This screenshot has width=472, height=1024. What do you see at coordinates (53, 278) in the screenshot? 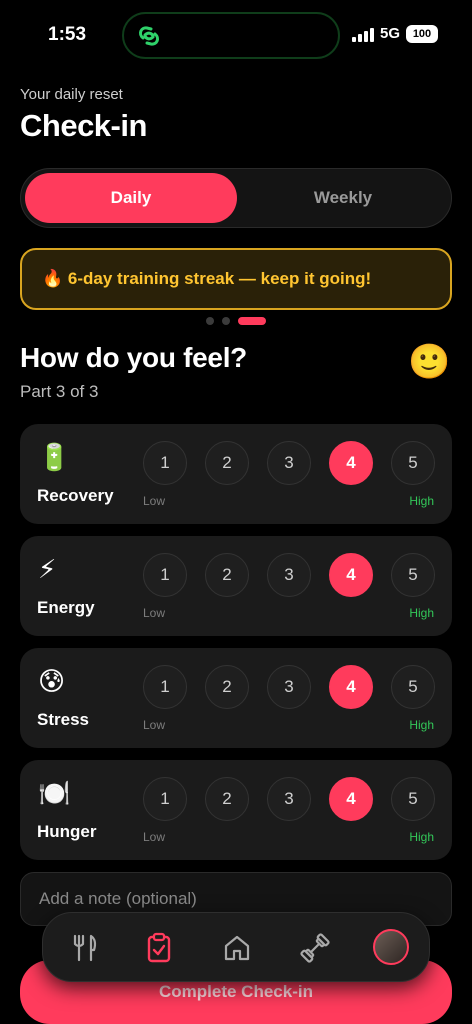
I see `fire-icon: 🔥` at bounding box center [53, 278].